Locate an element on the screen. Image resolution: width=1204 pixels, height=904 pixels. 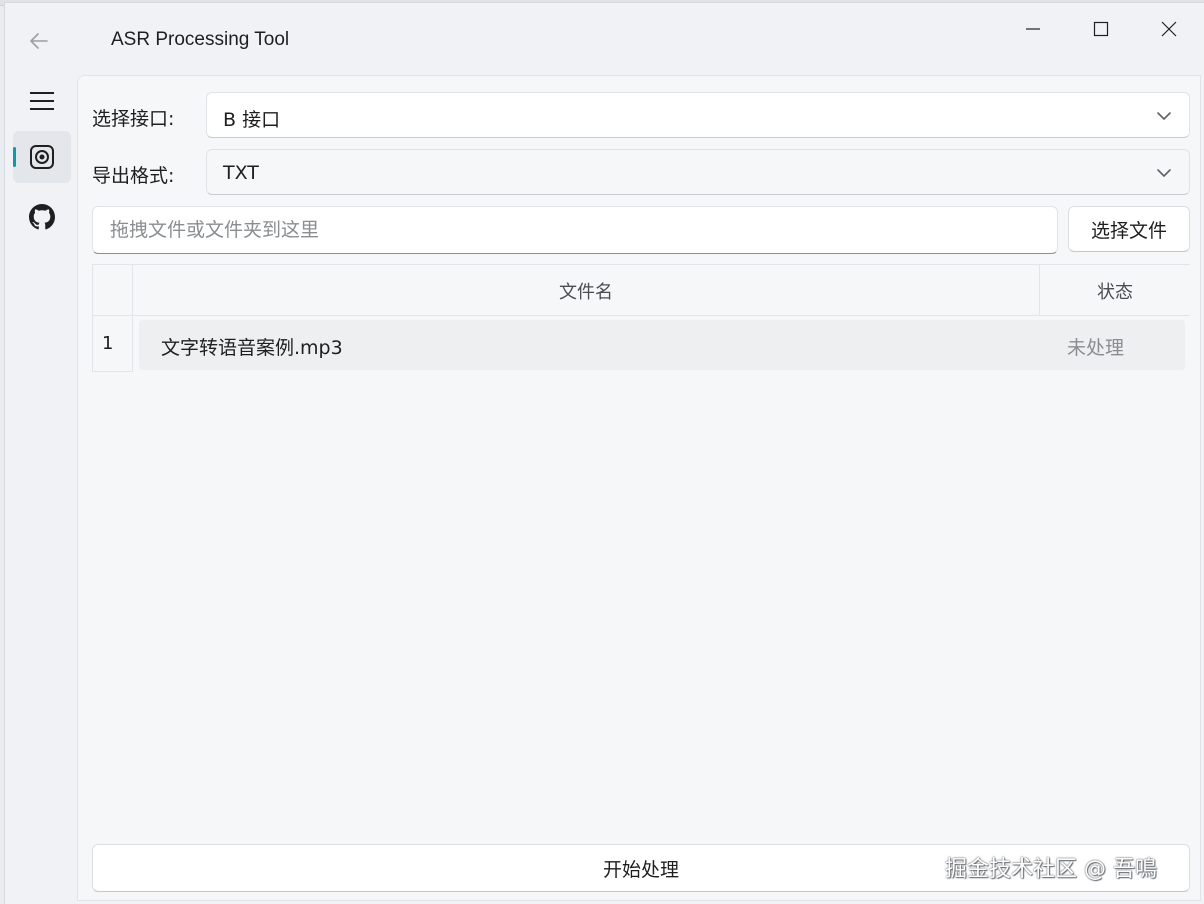
interface-select: B 接口 is located at coordinates (698, 115).